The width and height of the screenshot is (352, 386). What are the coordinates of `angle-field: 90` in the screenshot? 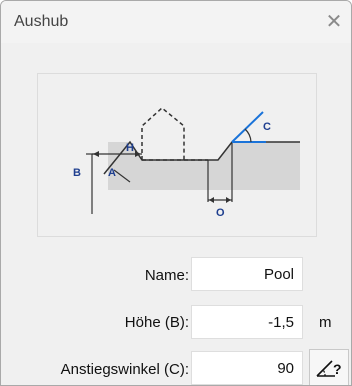 It's located at (247, 368).